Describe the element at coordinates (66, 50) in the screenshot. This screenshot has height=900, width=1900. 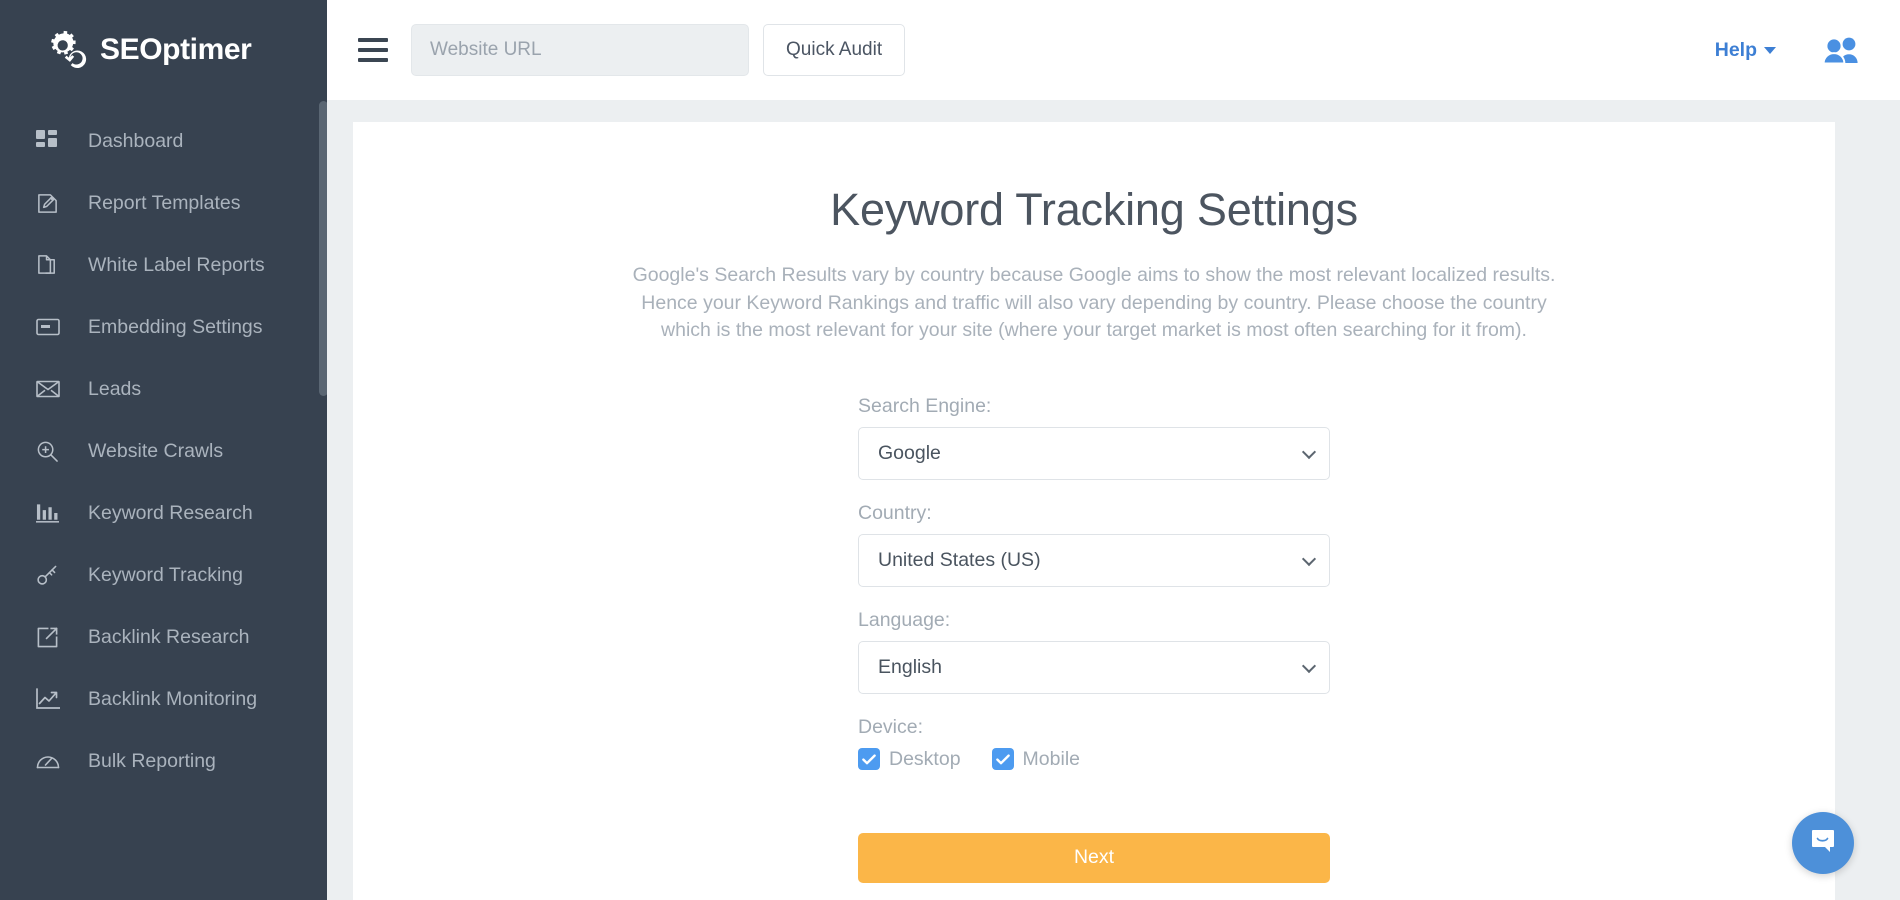
I see `gear-refresh-icon` at that location.